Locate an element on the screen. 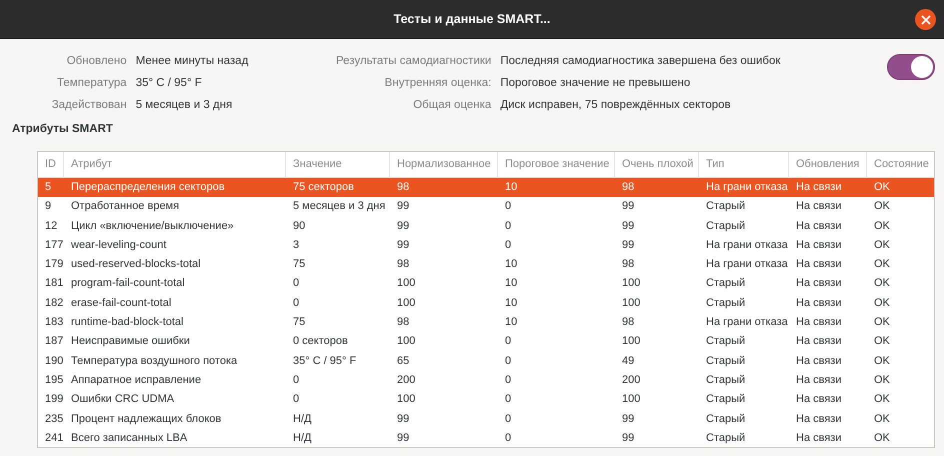  table-row: 199 Ошибки CRC UDMA 0 100 0 100 Старый На связи OK is located at coordinates (486, 400).